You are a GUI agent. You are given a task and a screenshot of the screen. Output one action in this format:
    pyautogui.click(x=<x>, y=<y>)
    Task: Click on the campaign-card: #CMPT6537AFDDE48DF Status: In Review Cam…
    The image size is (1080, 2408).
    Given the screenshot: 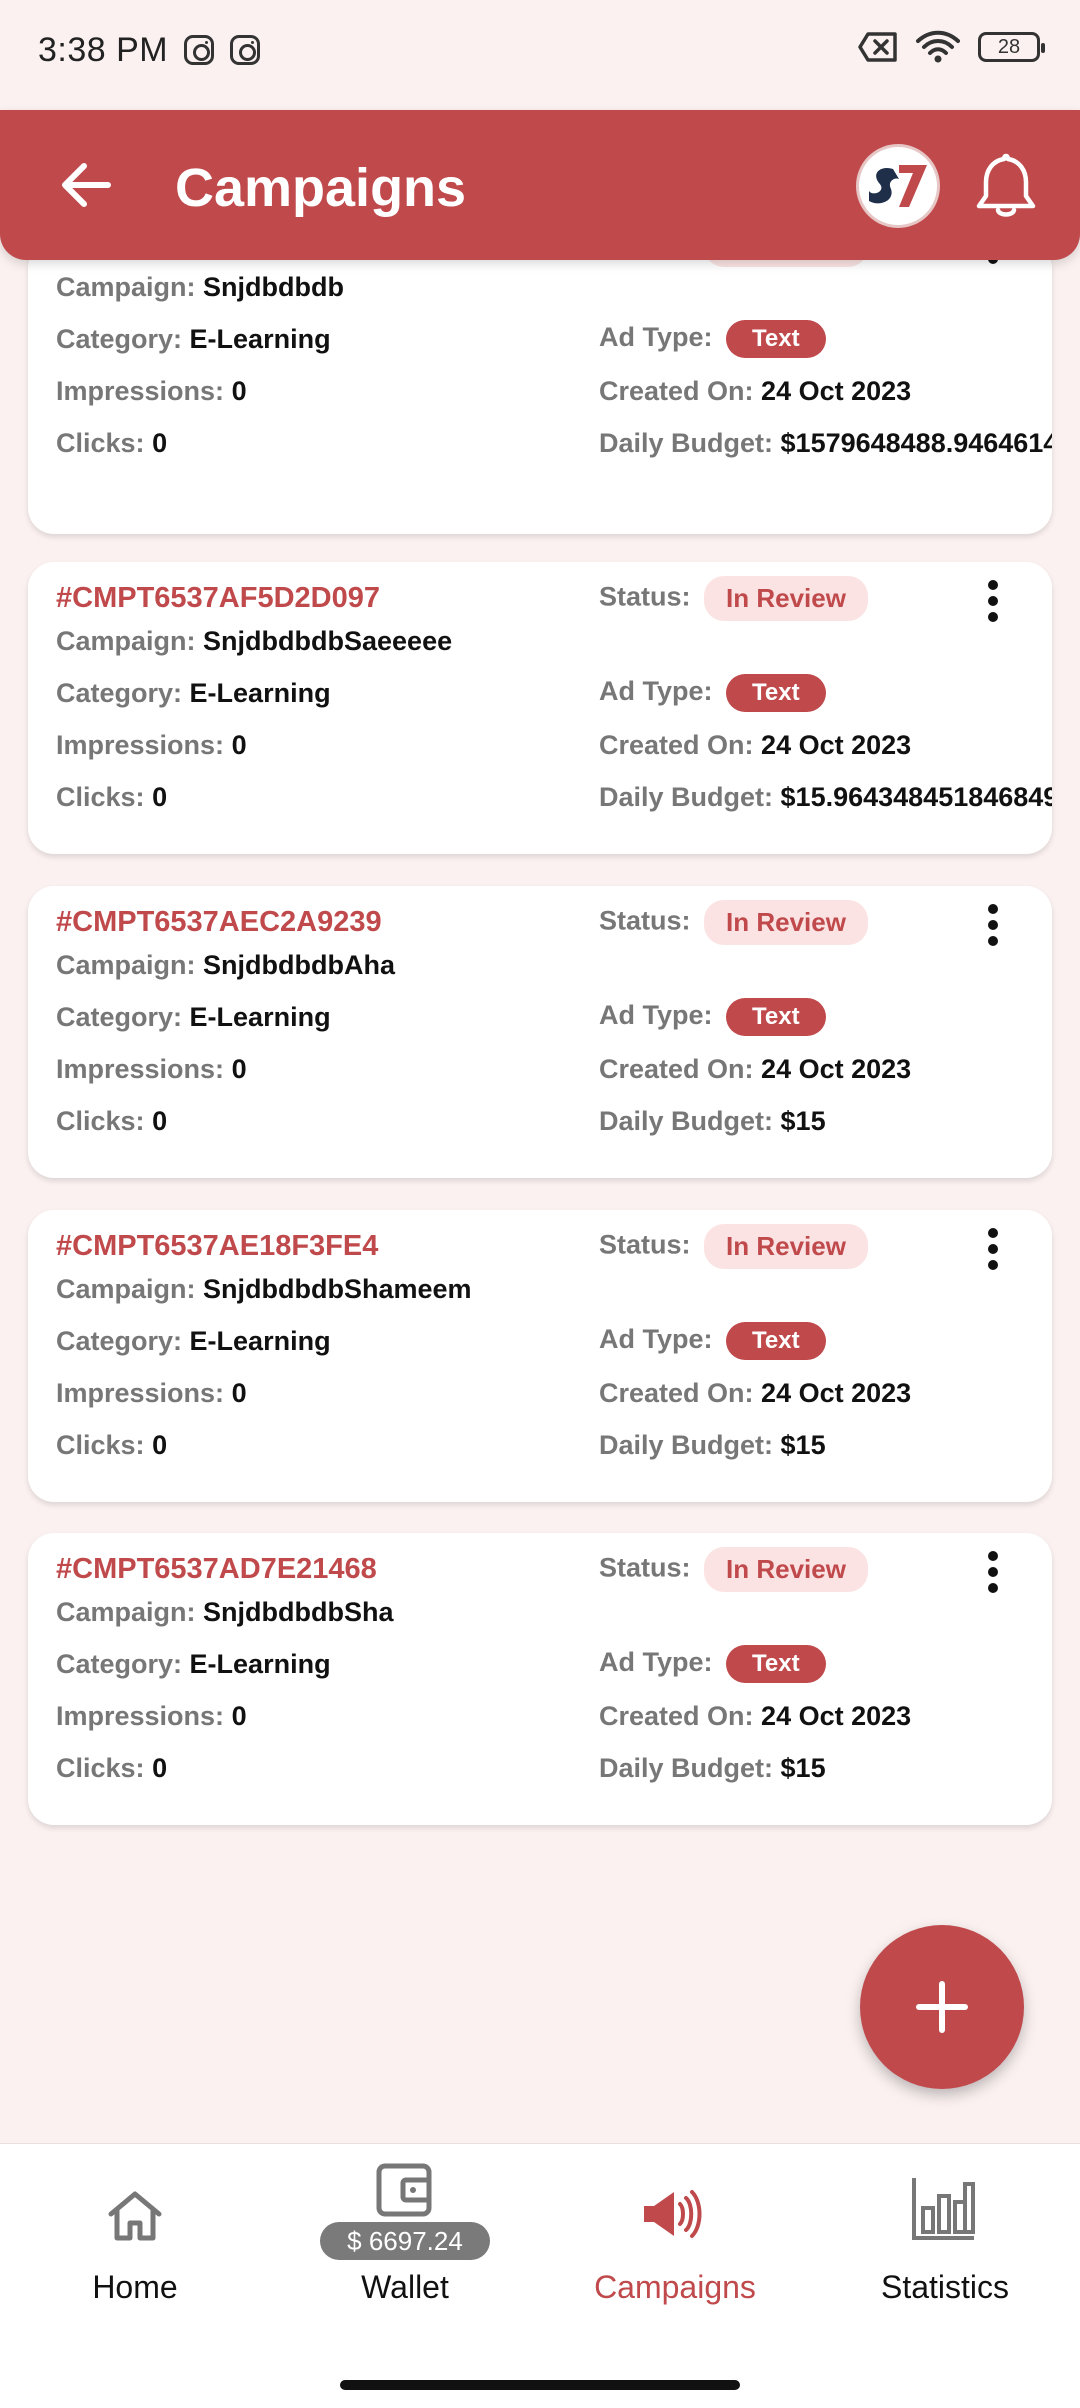 What is the action you would take?
    pyautogui.click(x=540, y=388)
    